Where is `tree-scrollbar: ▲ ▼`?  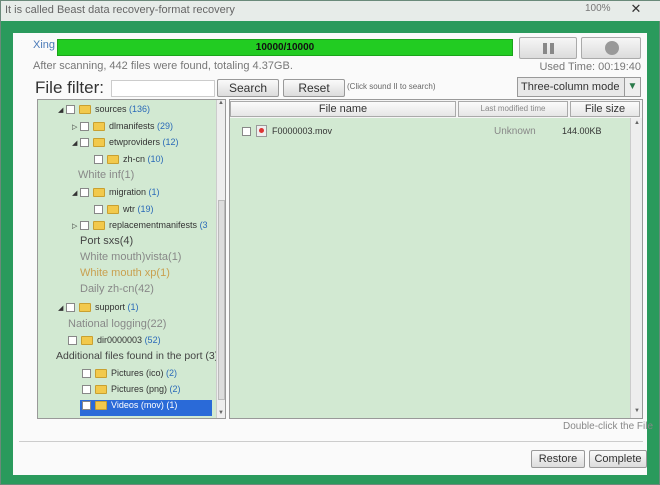
tree-scrollbar: ▲ ▼ is located at coordinates (220, 259).